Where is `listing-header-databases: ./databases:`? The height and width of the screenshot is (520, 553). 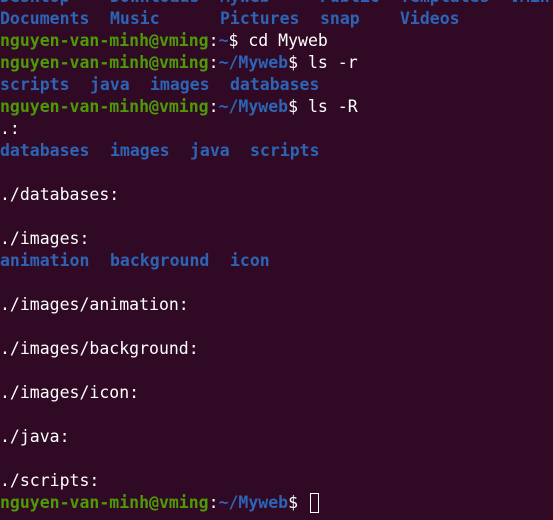 listing-header-databases: ./databases: is located at coordinates (60, 194).